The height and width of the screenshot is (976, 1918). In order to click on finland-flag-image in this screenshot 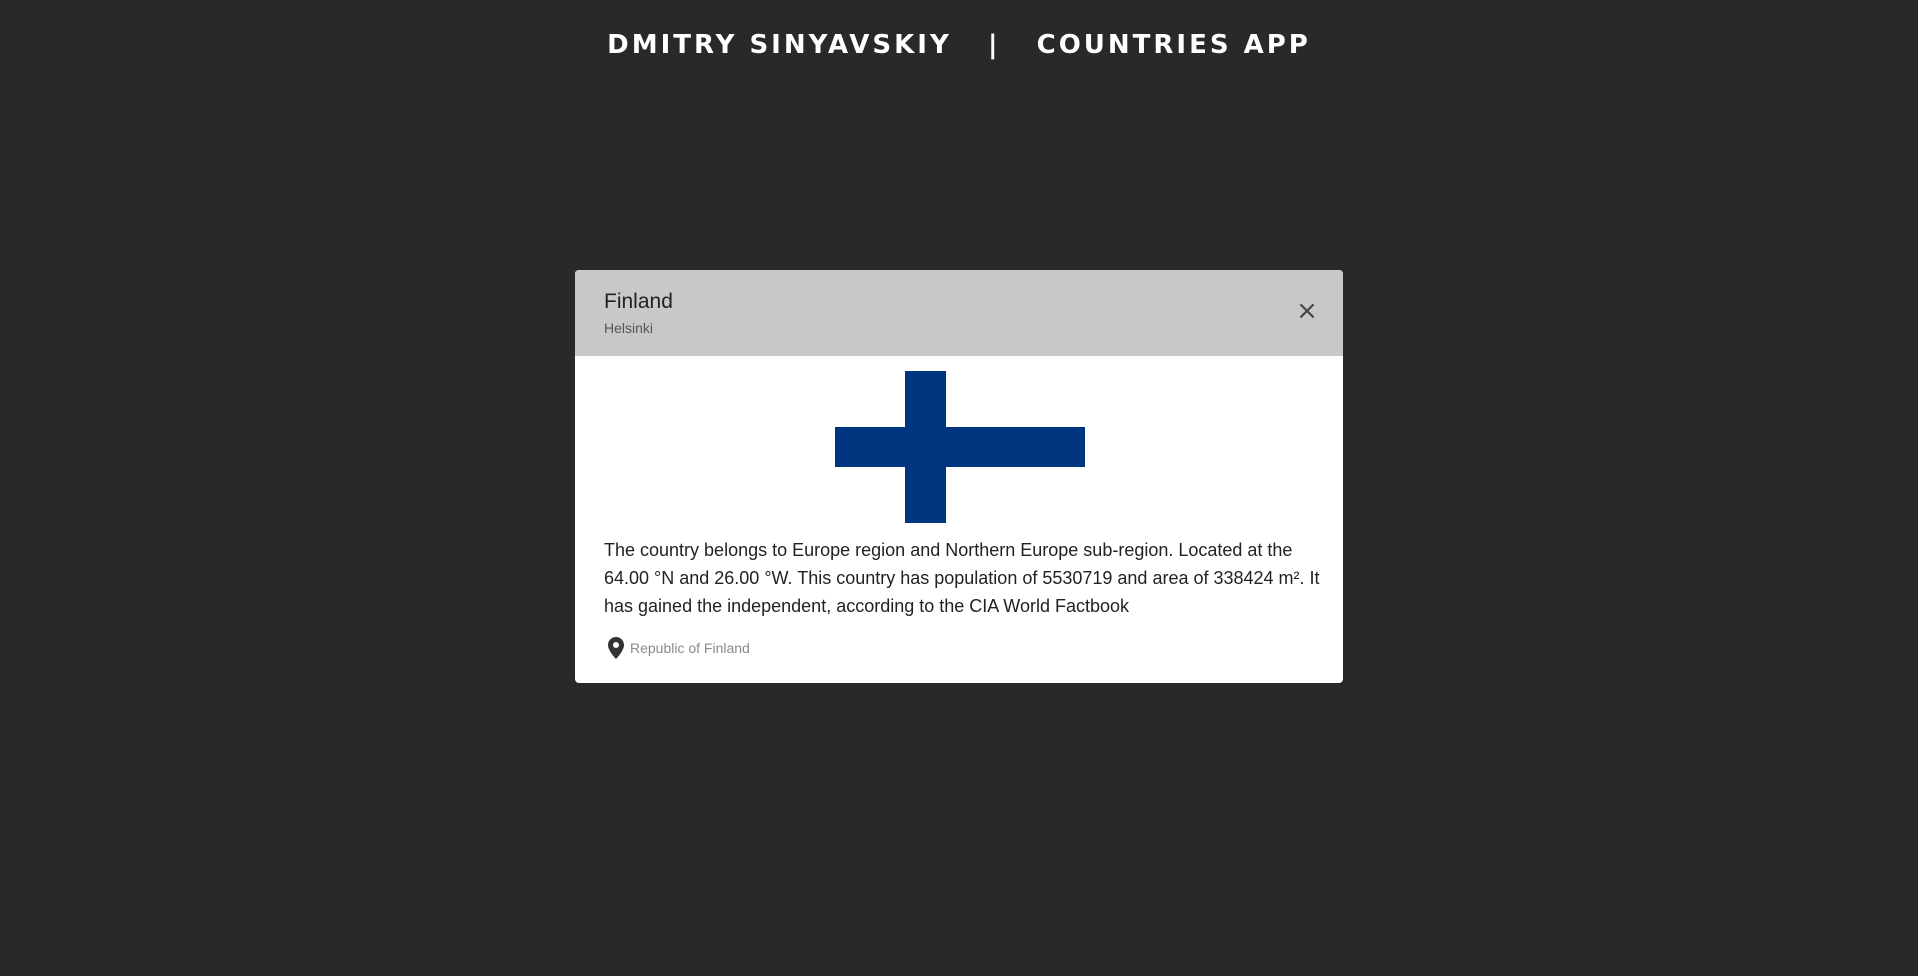, I will do `click(960, 447)`.